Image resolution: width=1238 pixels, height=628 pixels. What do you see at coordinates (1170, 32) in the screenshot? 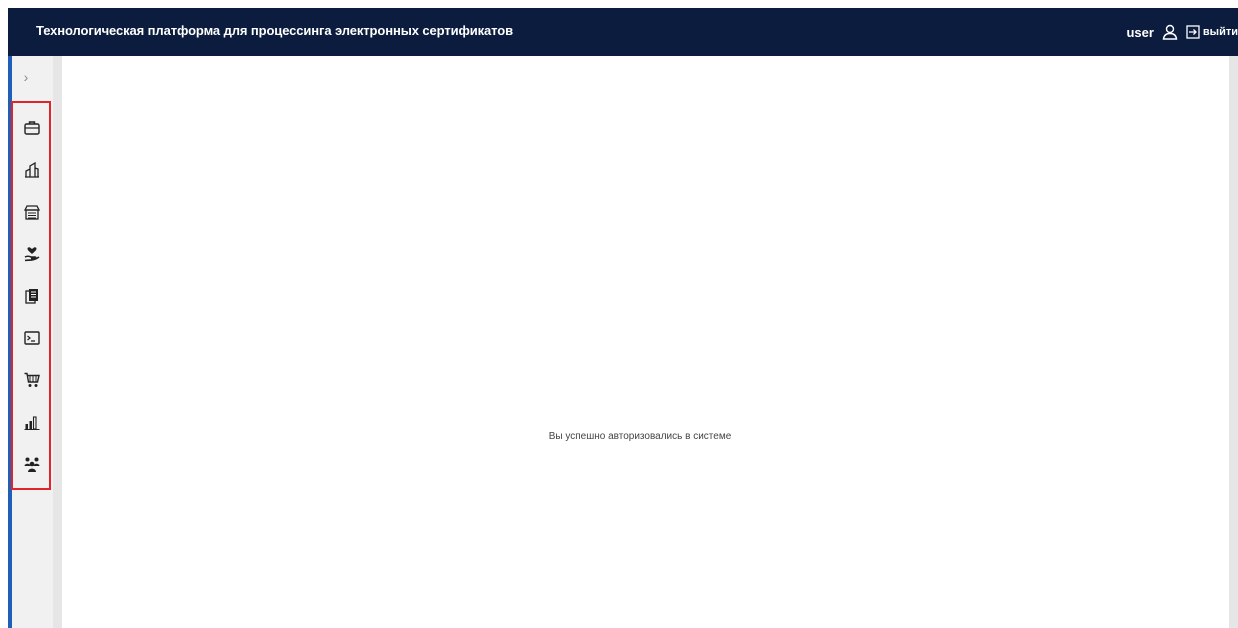
I see `user-icon` at bounding box center [1170, 32].